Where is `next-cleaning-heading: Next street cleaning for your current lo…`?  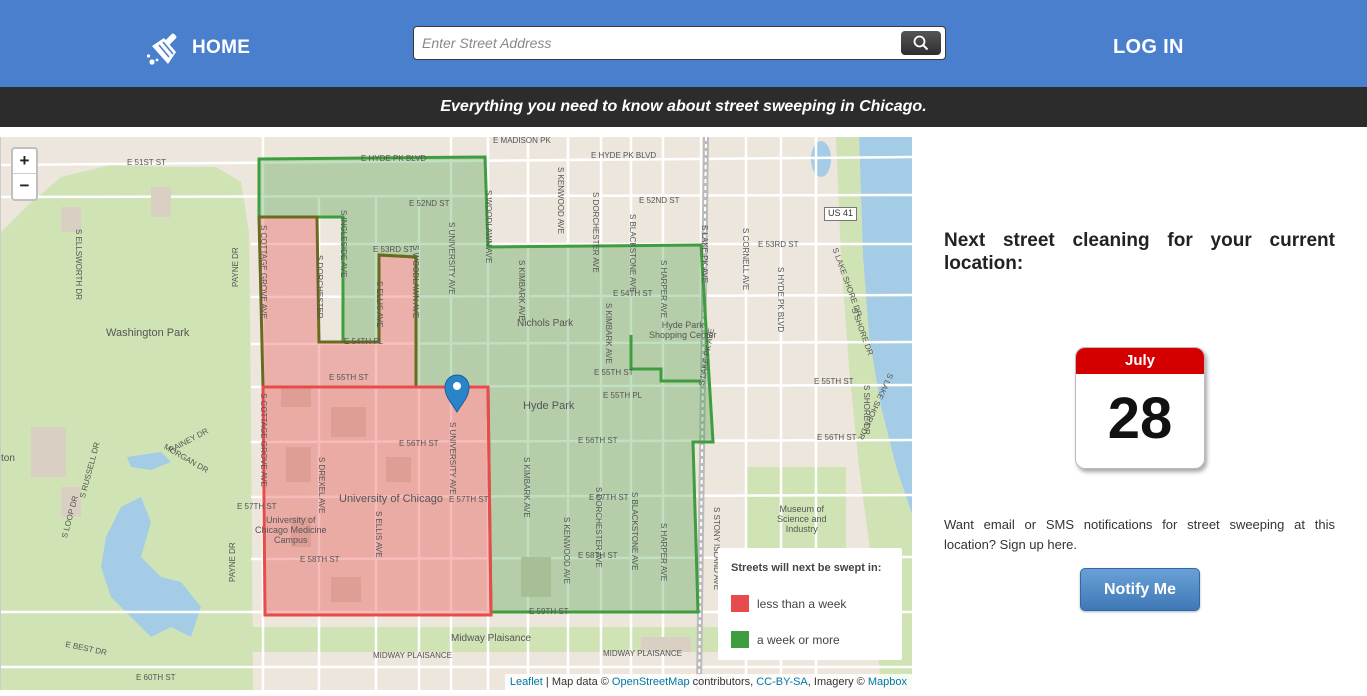
next-cleaning-heading: Next street cleaning for your current lo… is located at coordinates (1139, 252).